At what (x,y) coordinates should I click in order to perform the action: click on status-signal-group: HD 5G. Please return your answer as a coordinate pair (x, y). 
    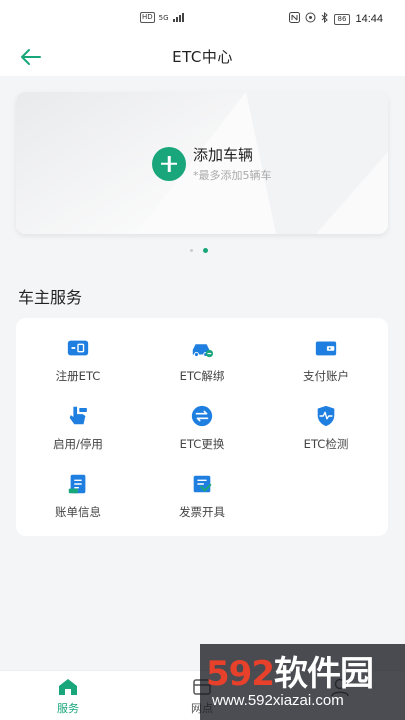
    Looking at the image, I should click on (162, 17).